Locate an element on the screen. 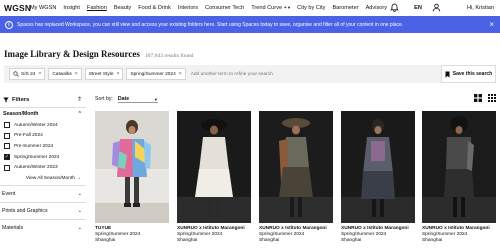  season-option-label: Autumn/Winter 2024 is located at coordinates (36, 125).